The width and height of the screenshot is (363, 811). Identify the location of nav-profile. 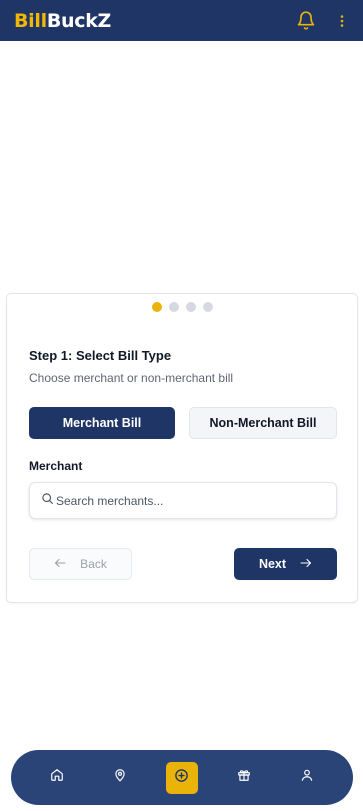
(307, 778).